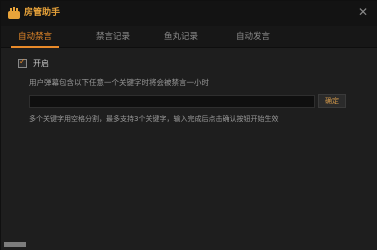  Describe the element at coordinates (113, 37) in the screenshot. I see `tab-mute-records: 禁言记录` at that location.